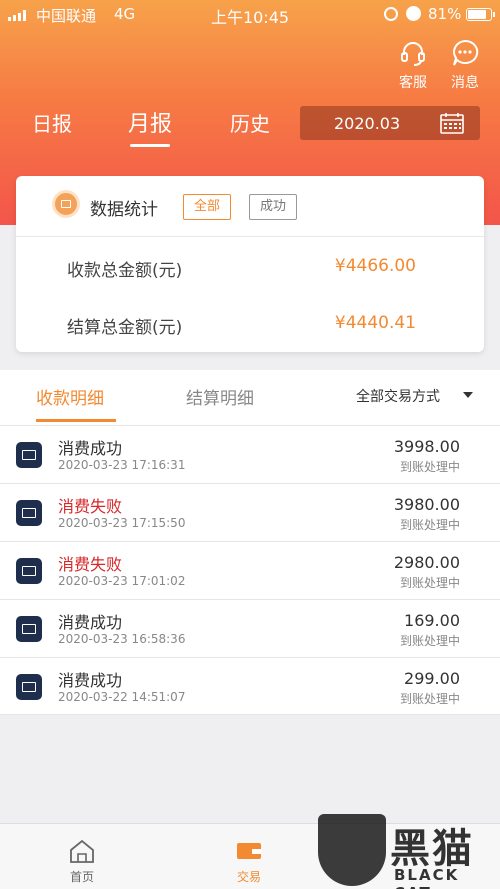 This screenshot has width=500, height=889. What do you see at coordinates (122, 697) in the screenshot?
I see `transaction-time: 2020-03-22 14:51:07` at bounding box center [122, 697].